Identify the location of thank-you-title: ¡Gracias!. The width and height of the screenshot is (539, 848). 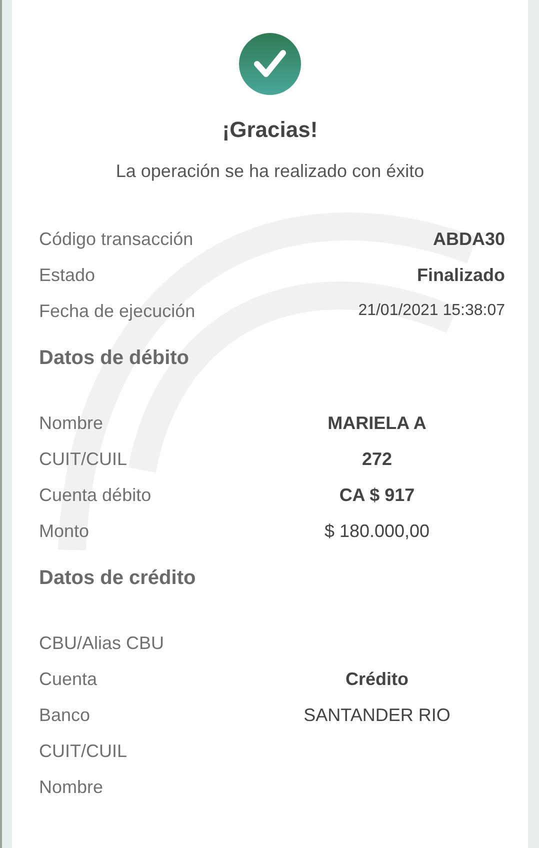
(270, 130).